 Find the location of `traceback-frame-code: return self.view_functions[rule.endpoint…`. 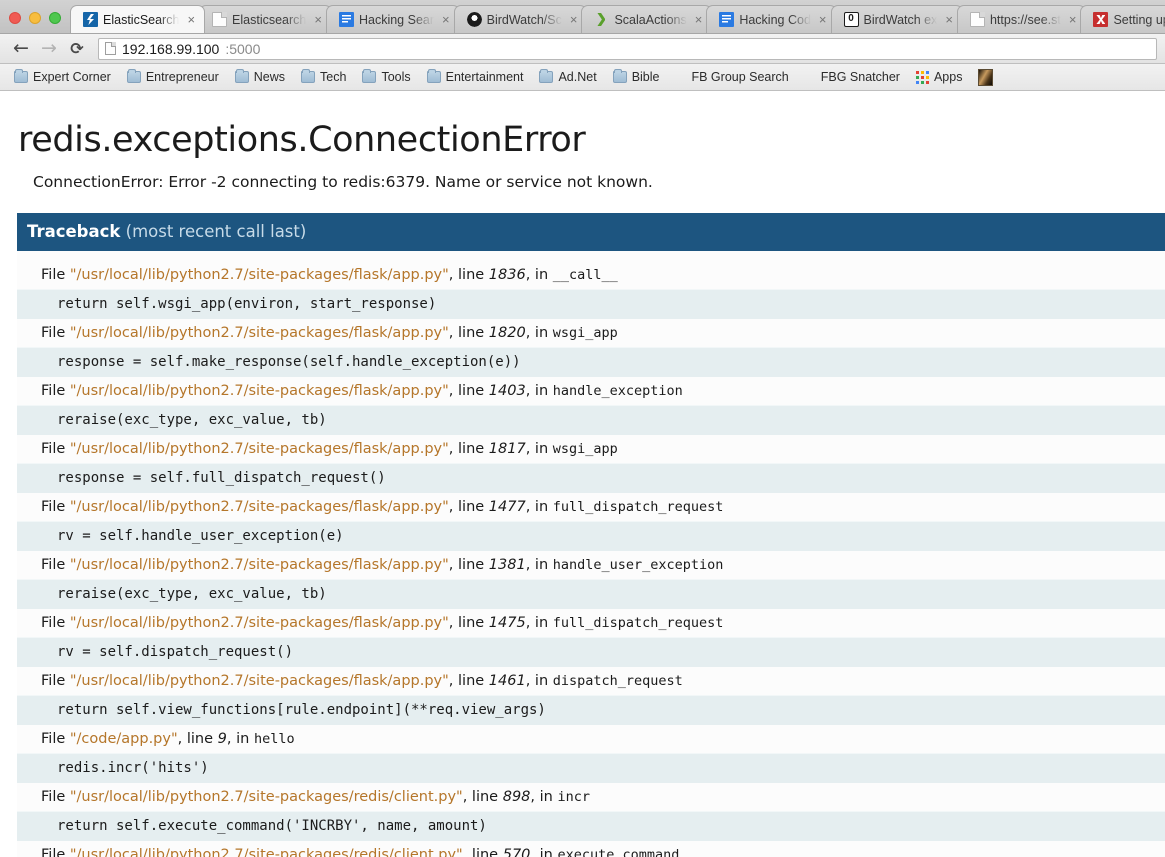

traceback-frame-code: return self.view_functions[rule.endpoint… is located at coordinates (591, 710).